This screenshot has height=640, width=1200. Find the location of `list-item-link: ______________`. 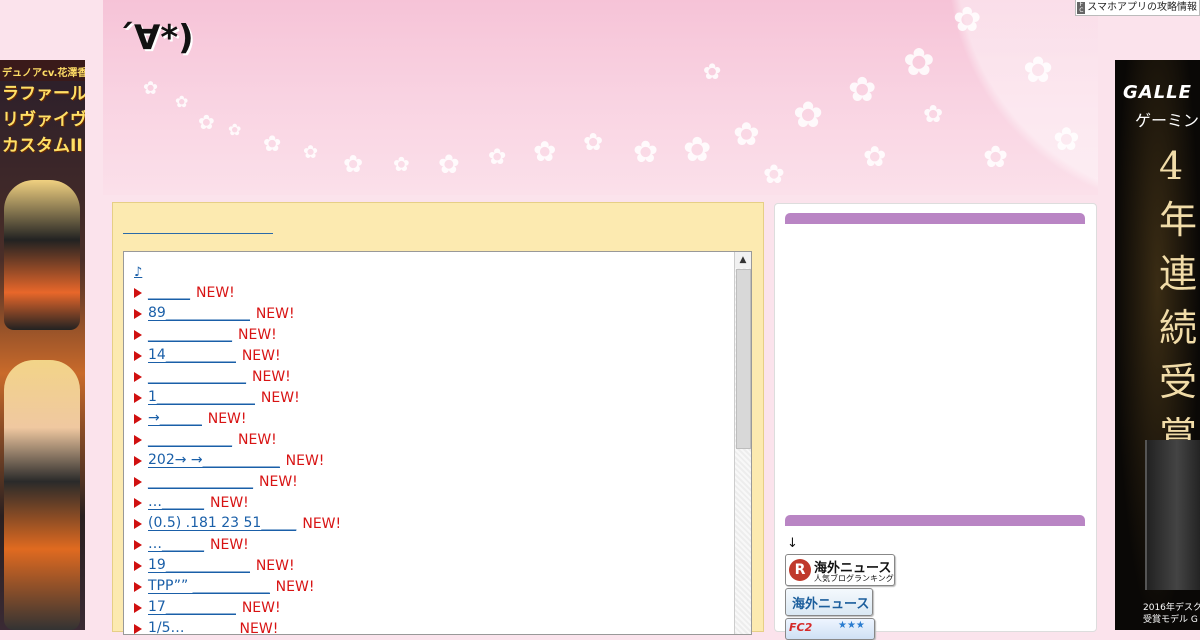

list-item-link: ______________ is located at coordinates (197, 376).